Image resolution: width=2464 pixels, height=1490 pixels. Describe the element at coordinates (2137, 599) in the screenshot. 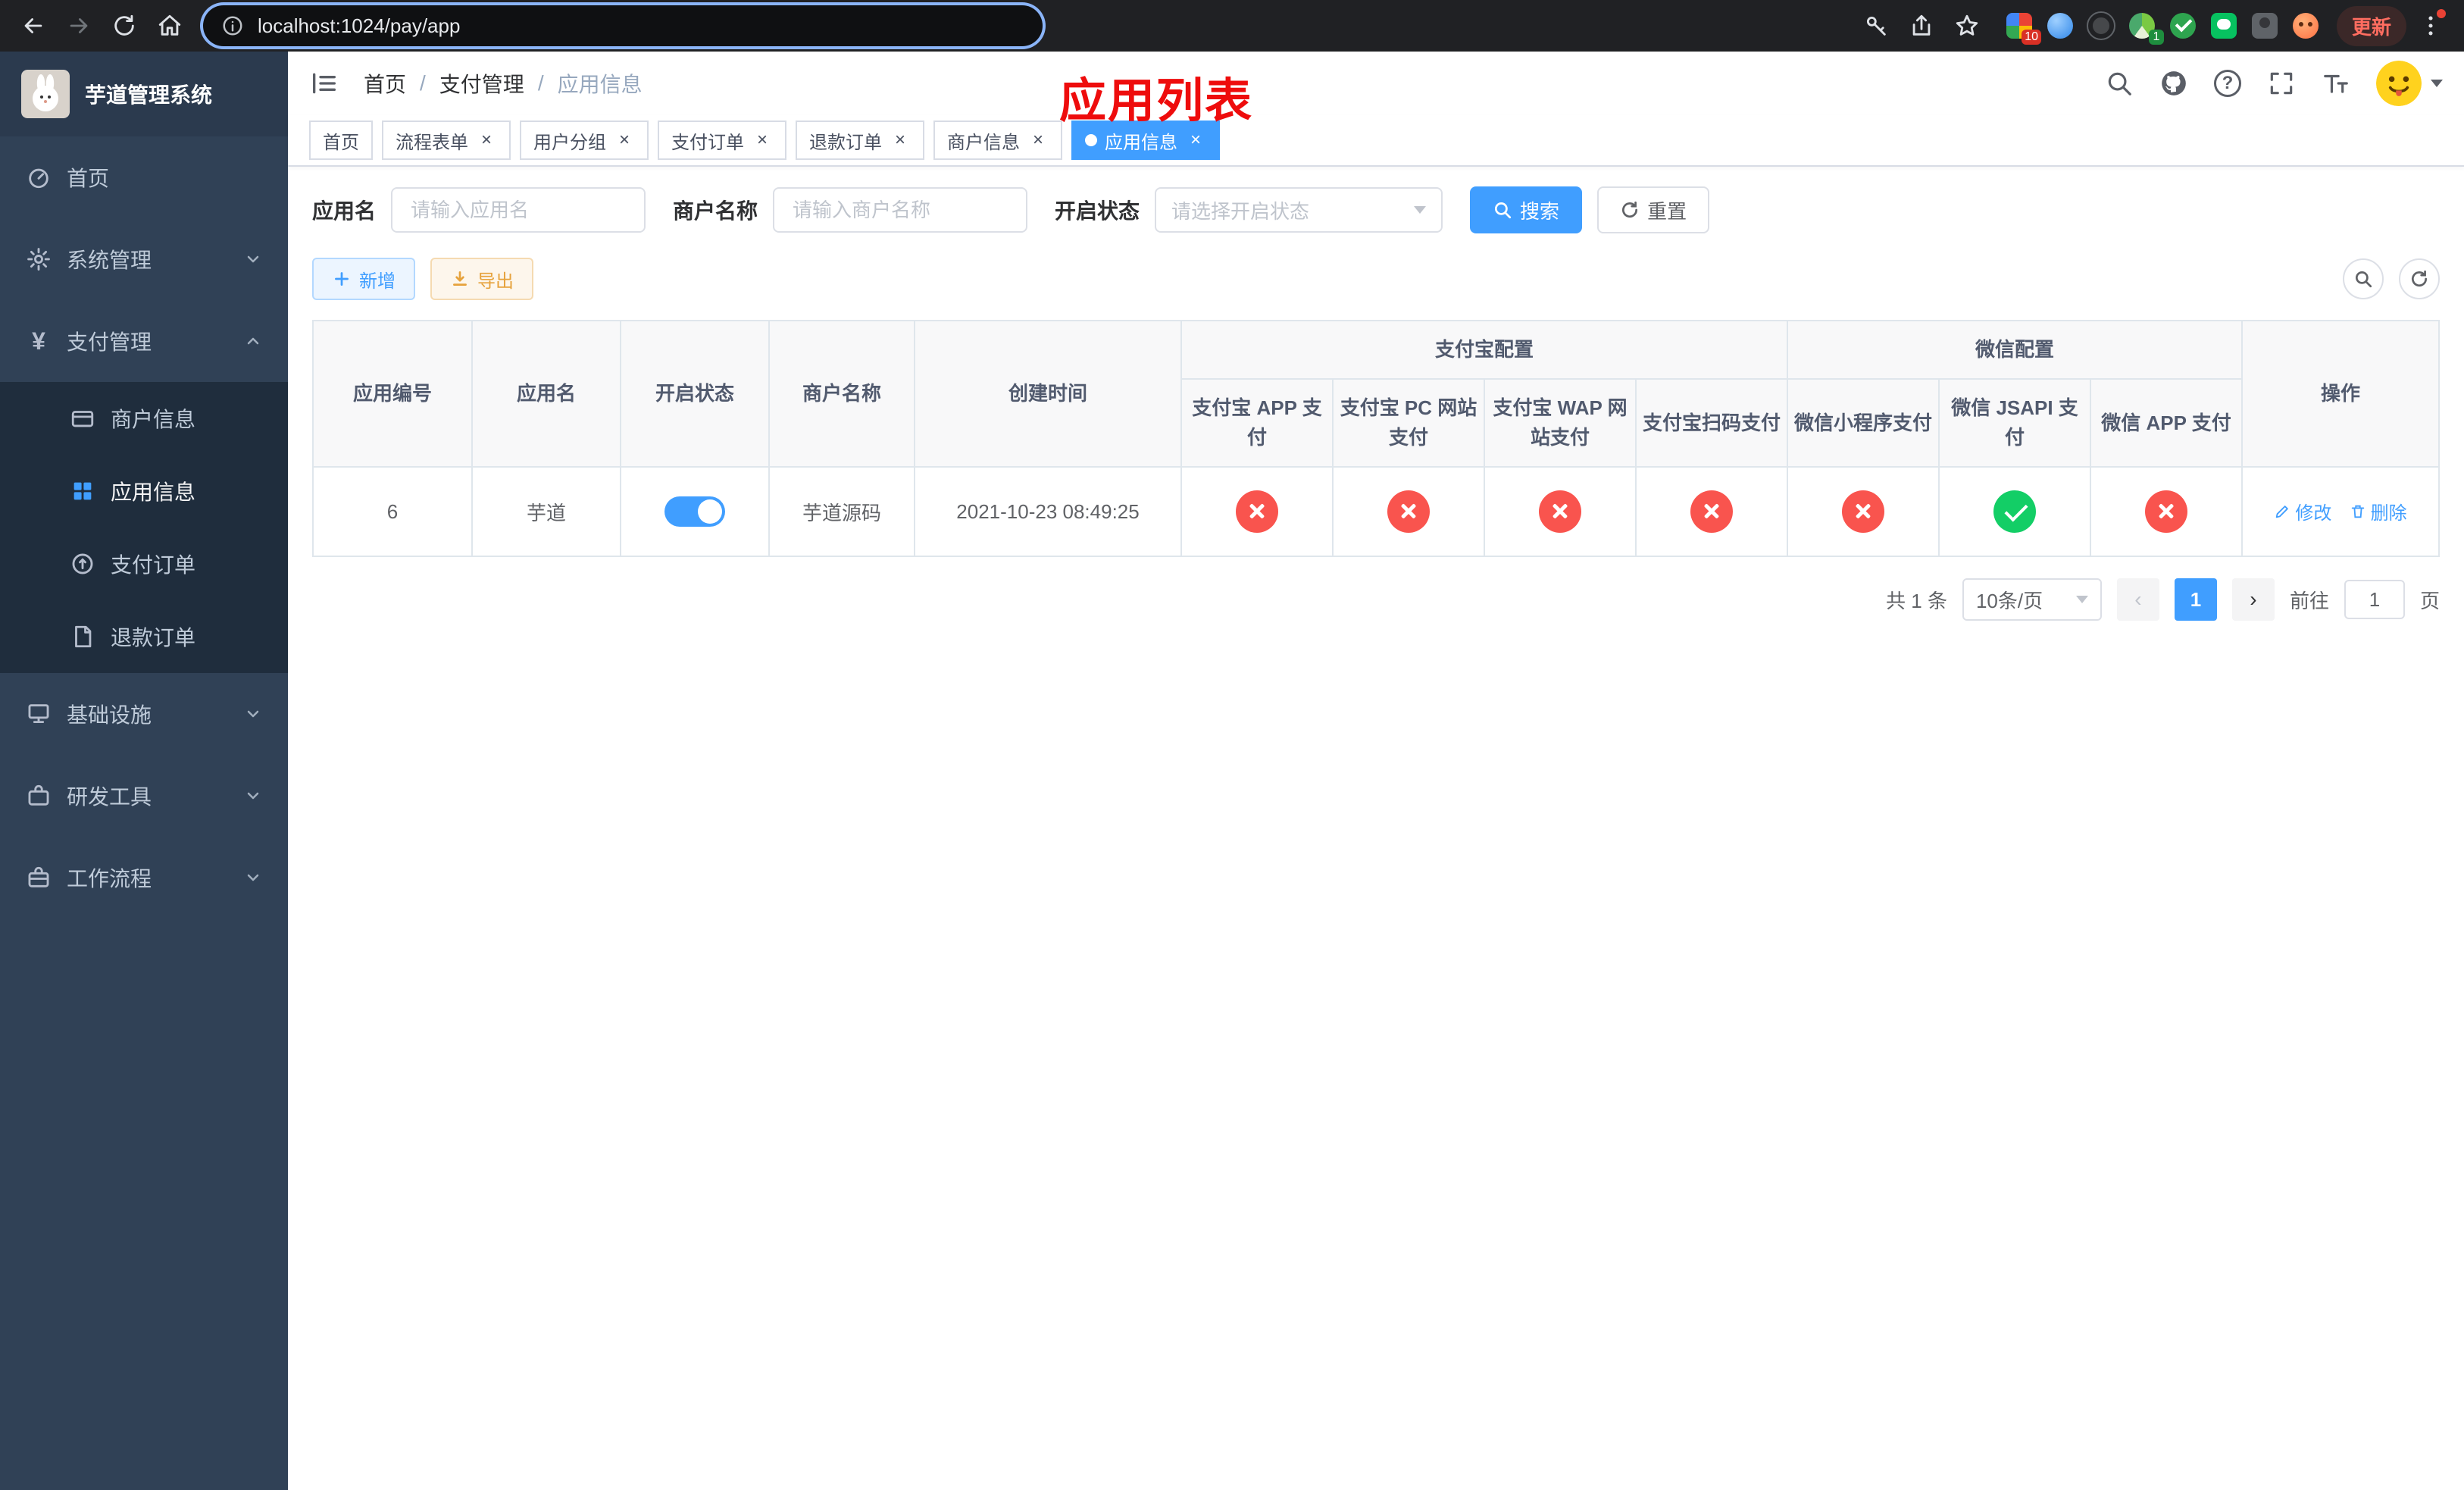

I see `prev-page-button: ‹` at that location.